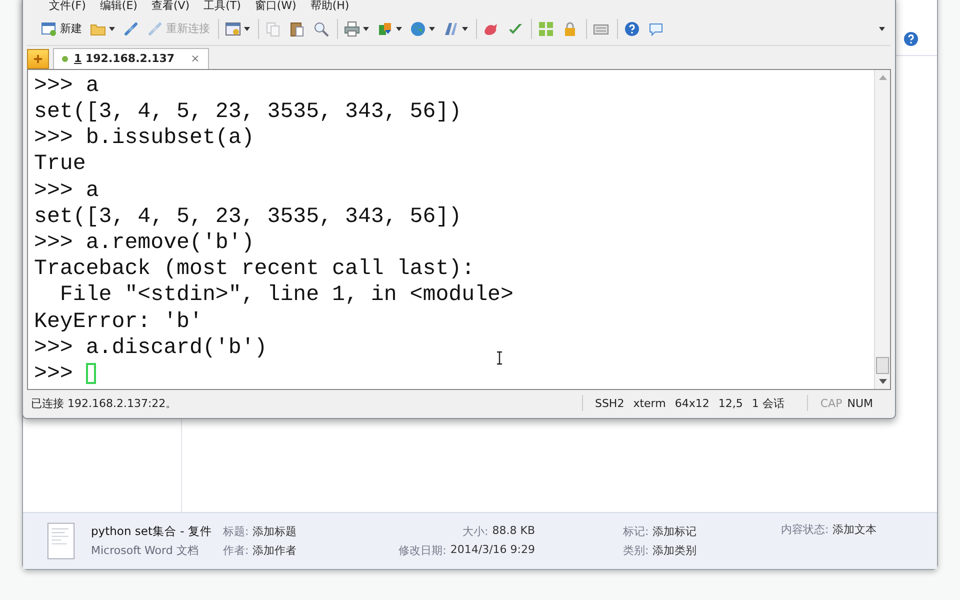  I want to click on document-icon, so click(61, 541).